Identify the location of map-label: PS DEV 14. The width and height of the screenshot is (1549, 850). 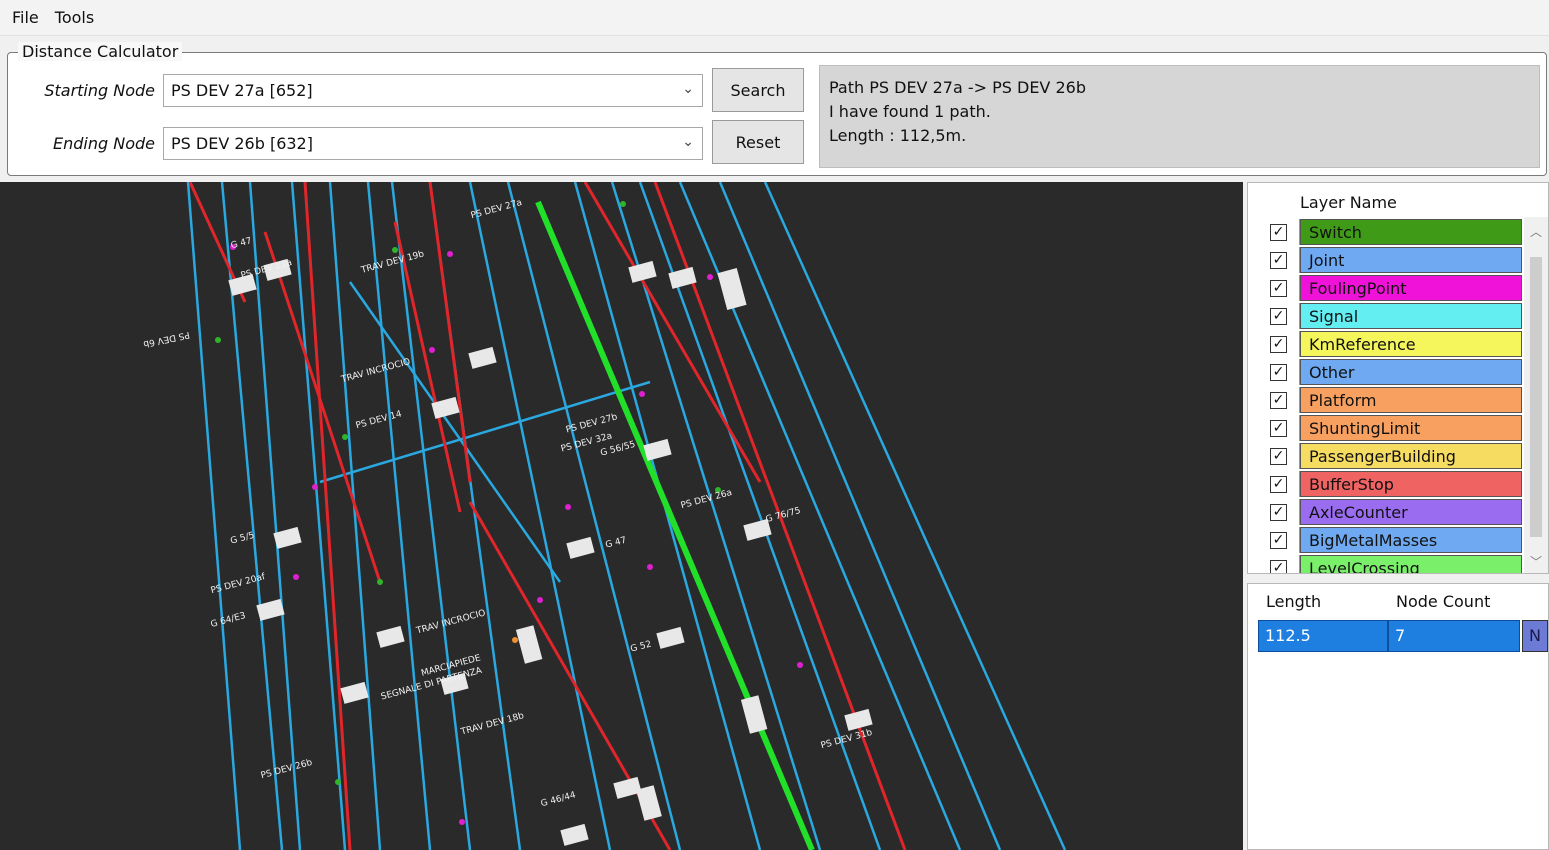
(379, 420).